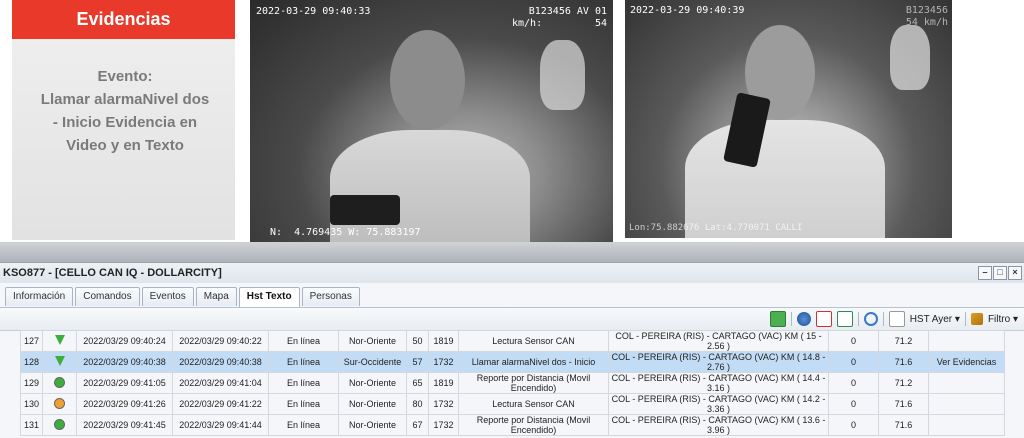 This screenshot has height=438, width=1024. Describe the element at coordinates (1015, 273) in the screenshot. I see `close-button: ×` at that location.